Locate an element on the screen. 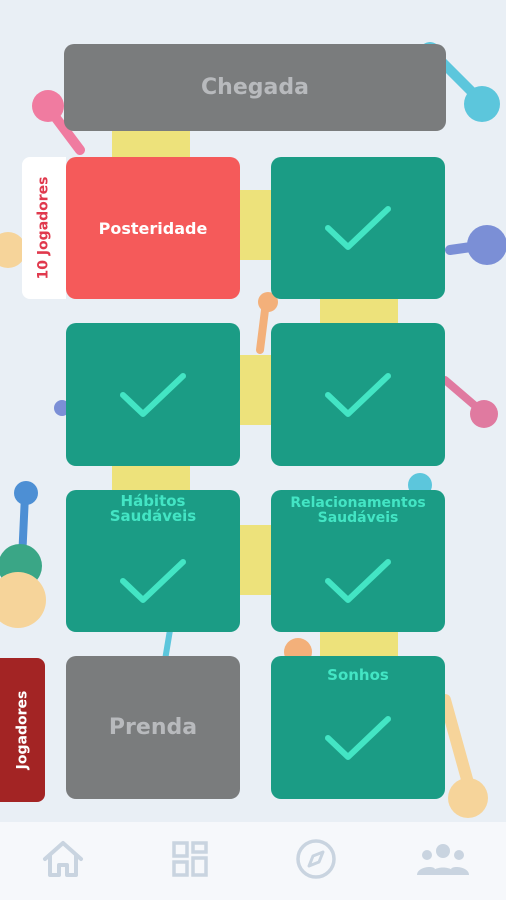 This screenshot has height=900, width=506. player-count-label: 10 Jogadores is located at coordinates (44, 228).